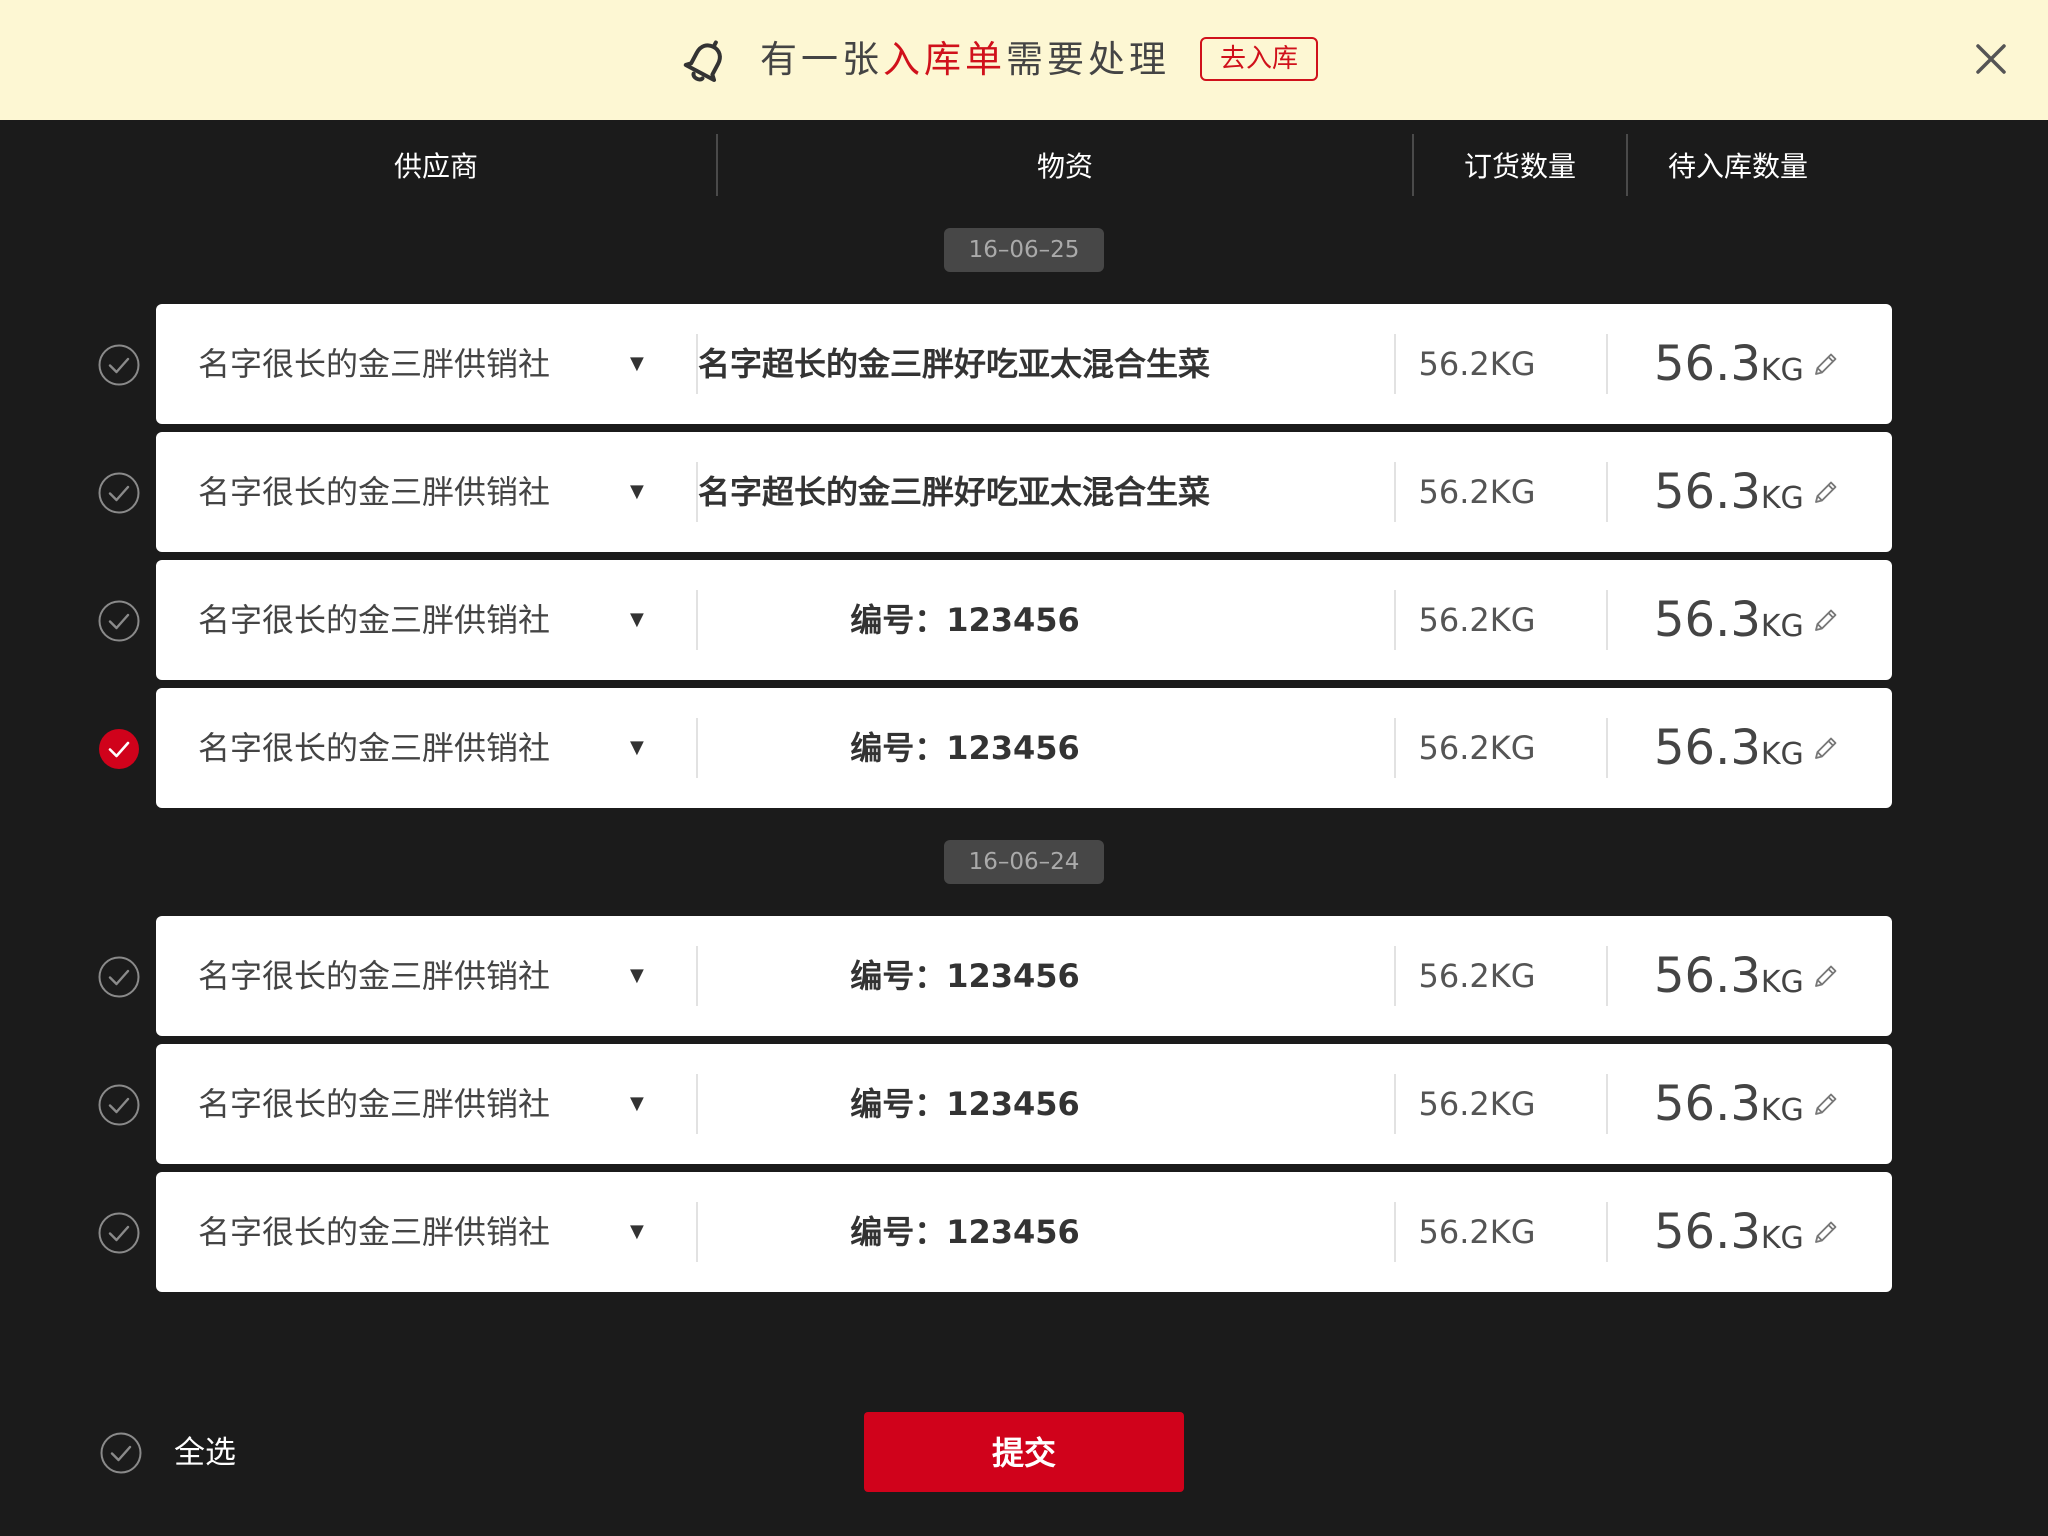  What do you see at coordinates (1024, 250) in the screenshot?
I see `date-chip: 16–06–25` at bounding box center [1024, 250].